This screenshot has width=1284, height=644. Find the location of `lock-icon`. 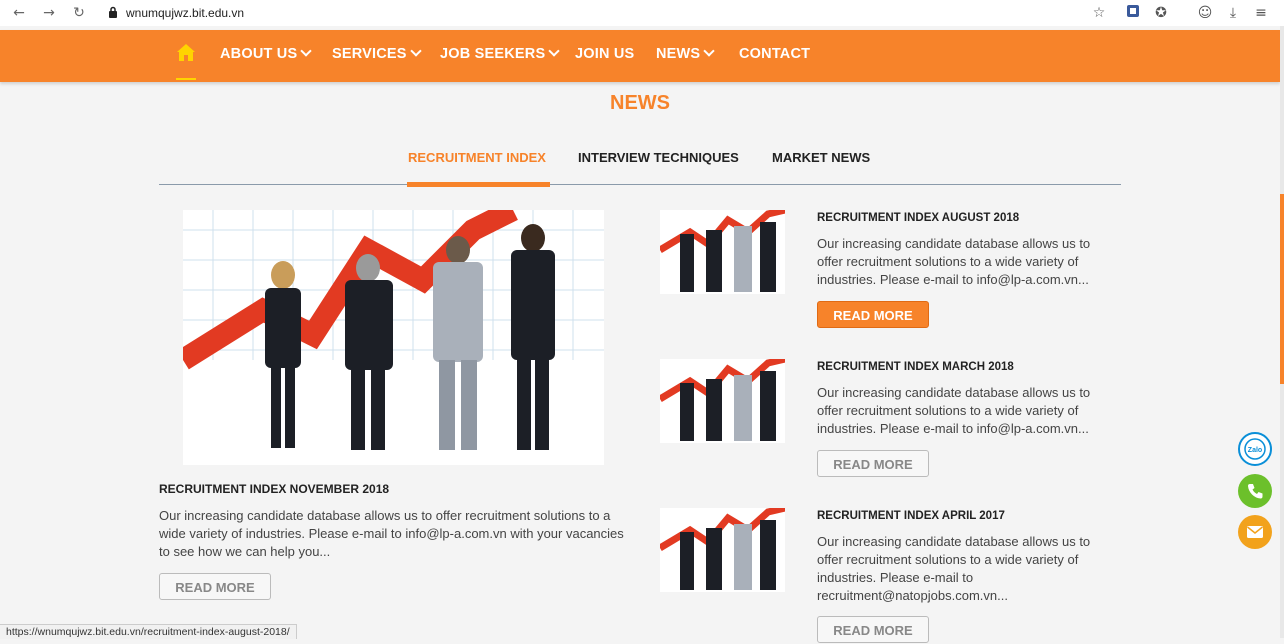

lock-icon is located at coordinates (113, 12).